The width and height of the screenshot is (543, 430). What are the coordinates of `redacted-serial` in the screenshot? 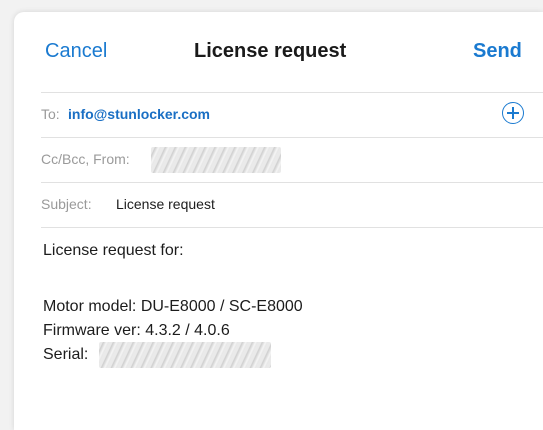 It's located at (185, 355).